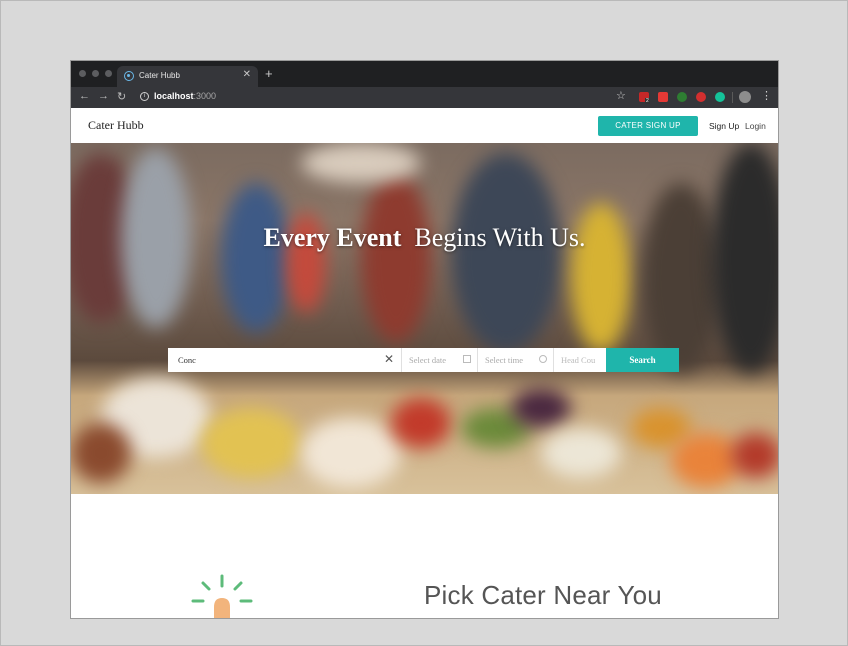  What do you see at coordinates (428, 360) in the screenshot?
I see `date-placeholder: Select date` at bounding box center [428, 360].